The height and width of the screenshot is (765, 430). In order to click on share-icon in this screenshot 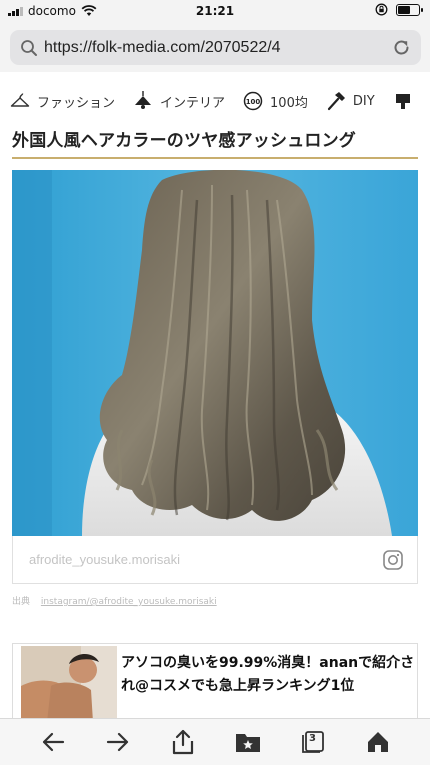, I will do `click(182, 742)`.